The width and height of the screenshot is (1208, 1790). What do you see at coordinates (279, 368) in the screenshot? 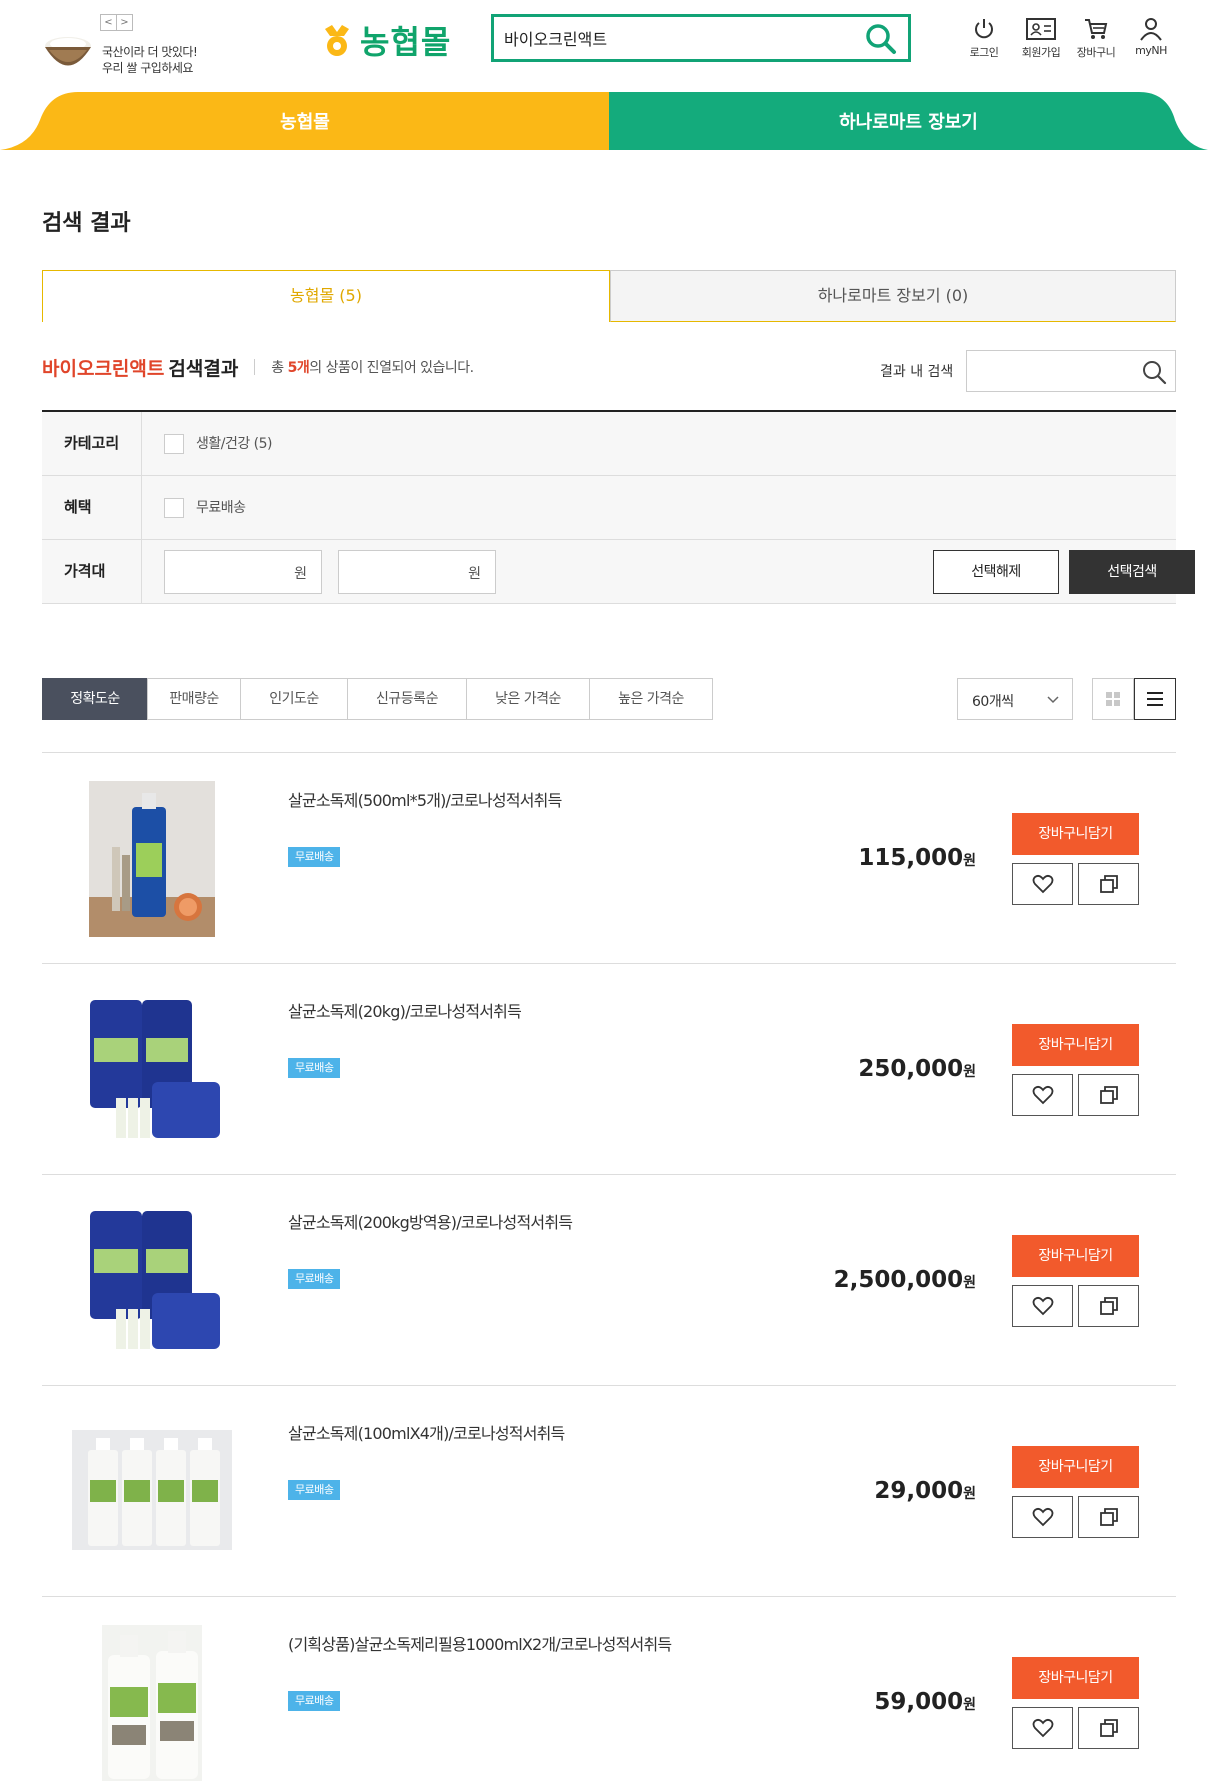
I see `count-prefix: 총` at bounding box center [279, 368].